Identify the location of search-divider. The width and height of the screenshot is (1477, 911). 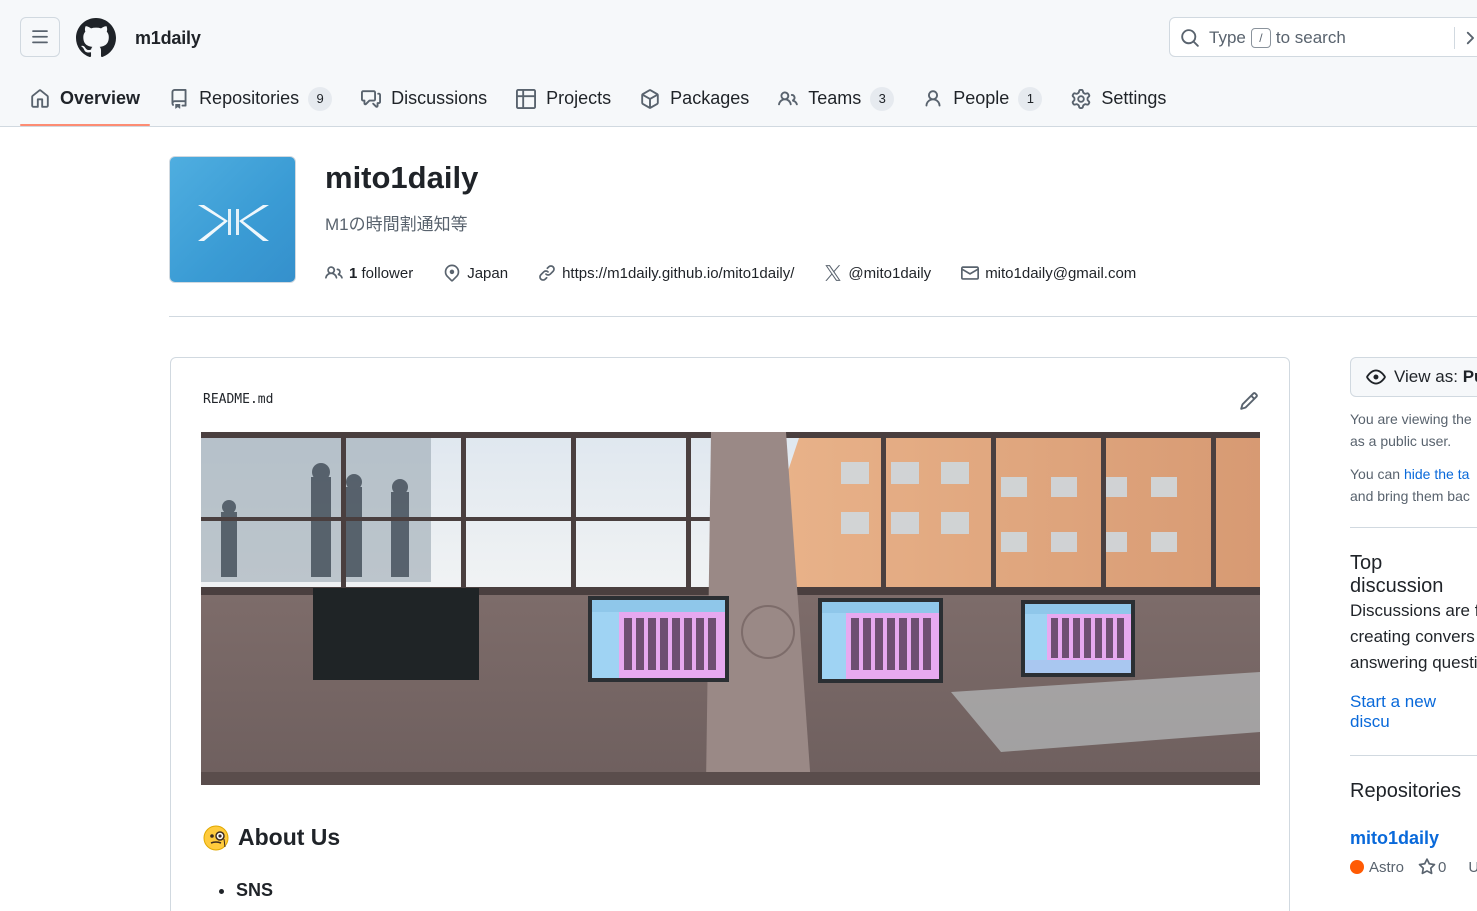
(1454, 38).